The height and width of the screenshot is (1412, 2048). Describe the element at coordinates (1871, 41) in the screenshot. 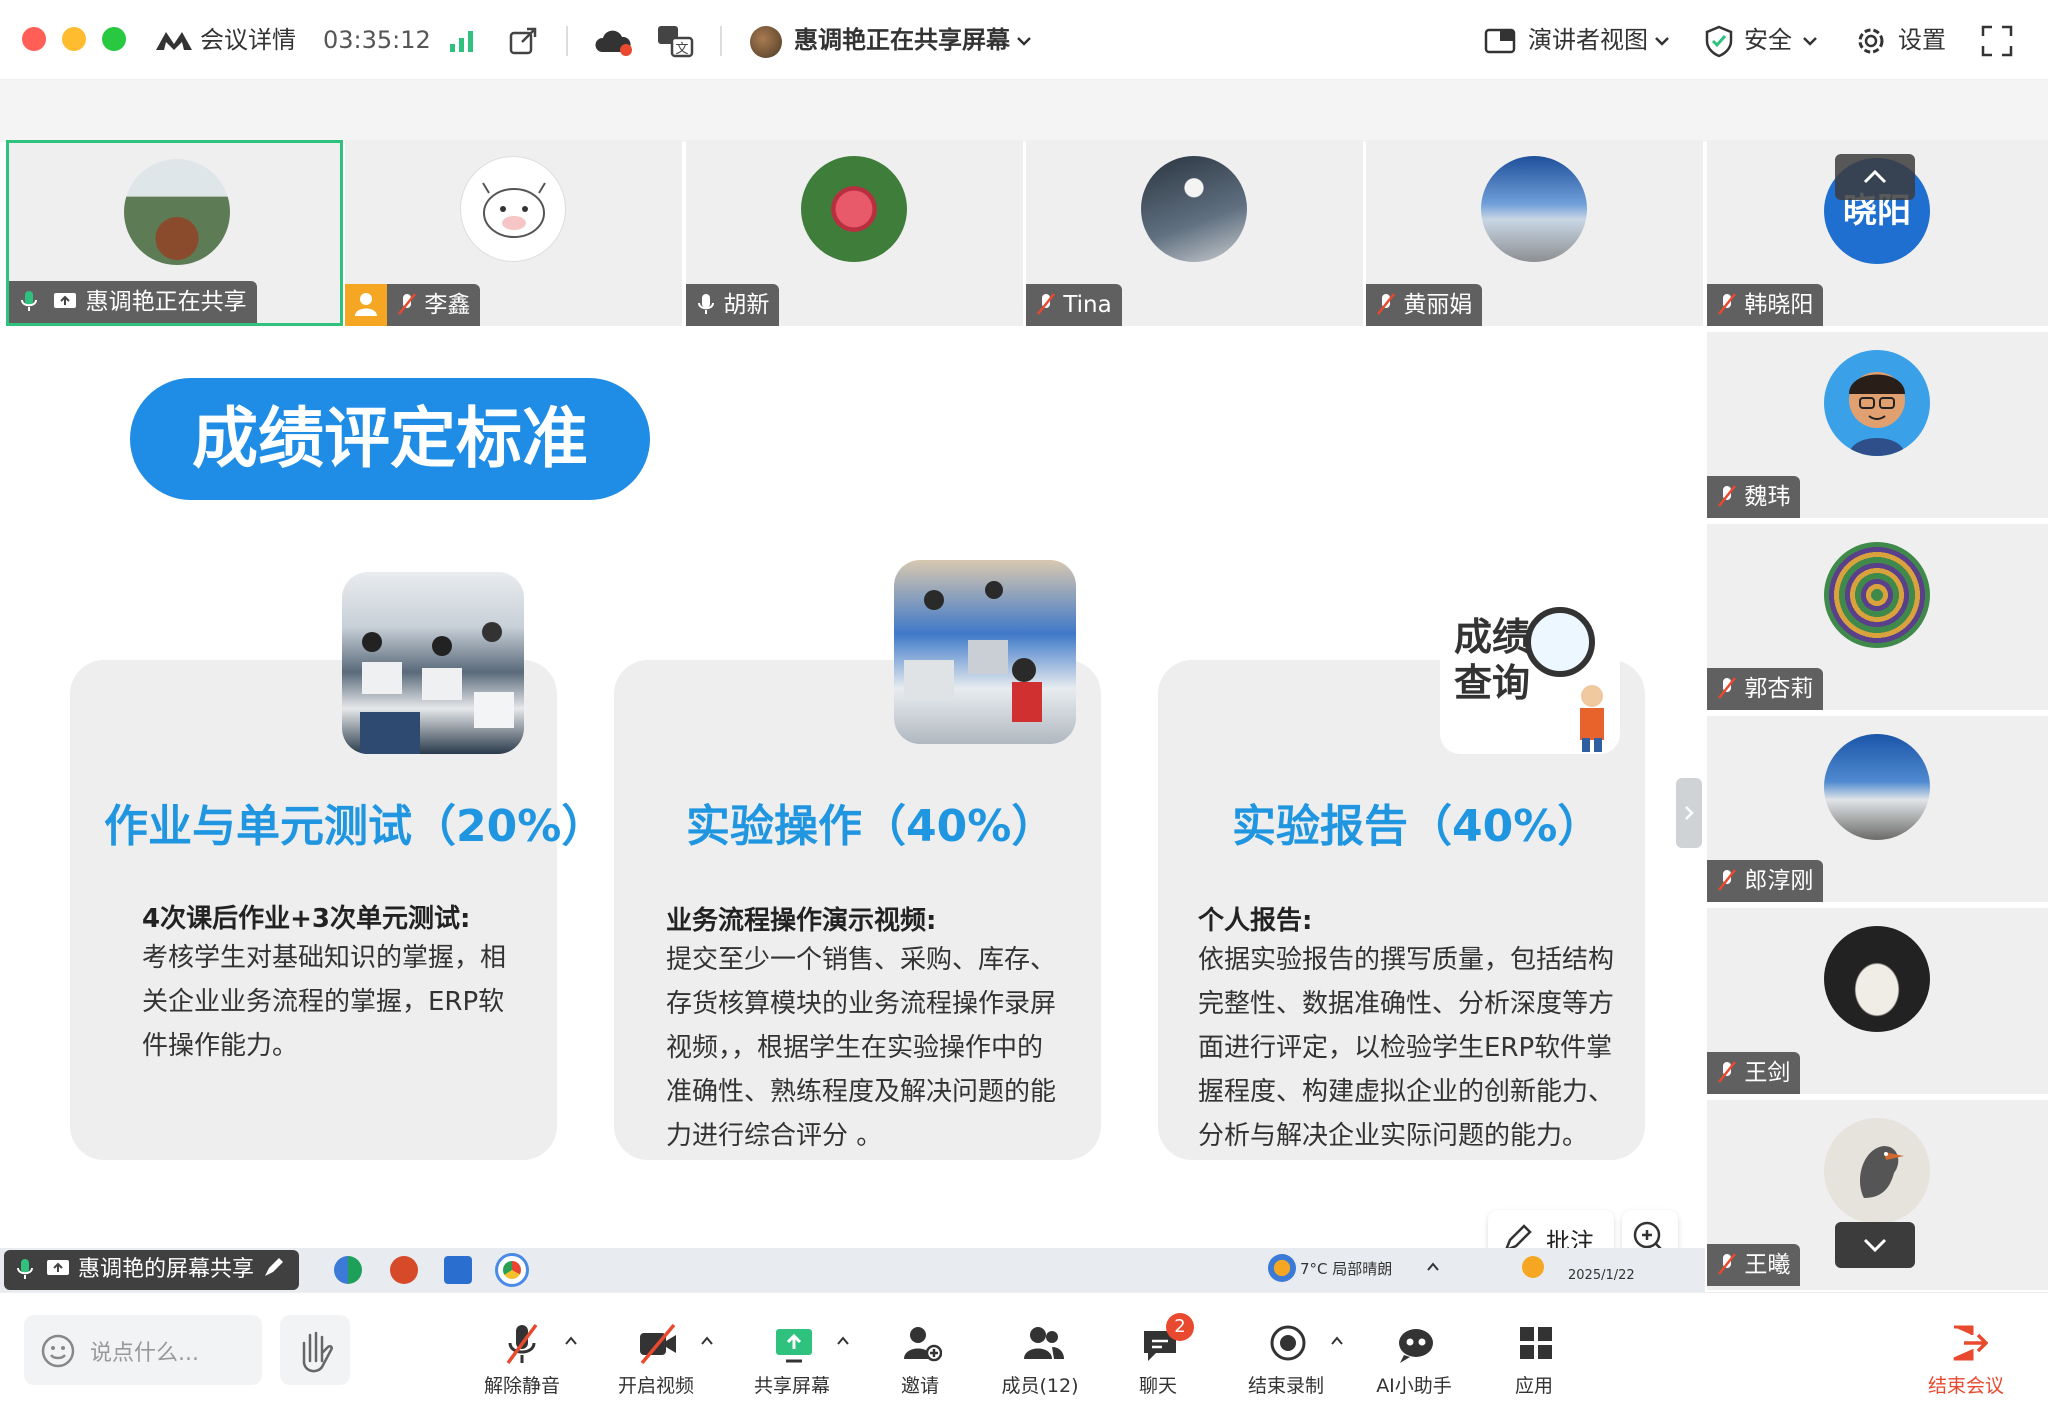

I see `gear-icon` at that location.